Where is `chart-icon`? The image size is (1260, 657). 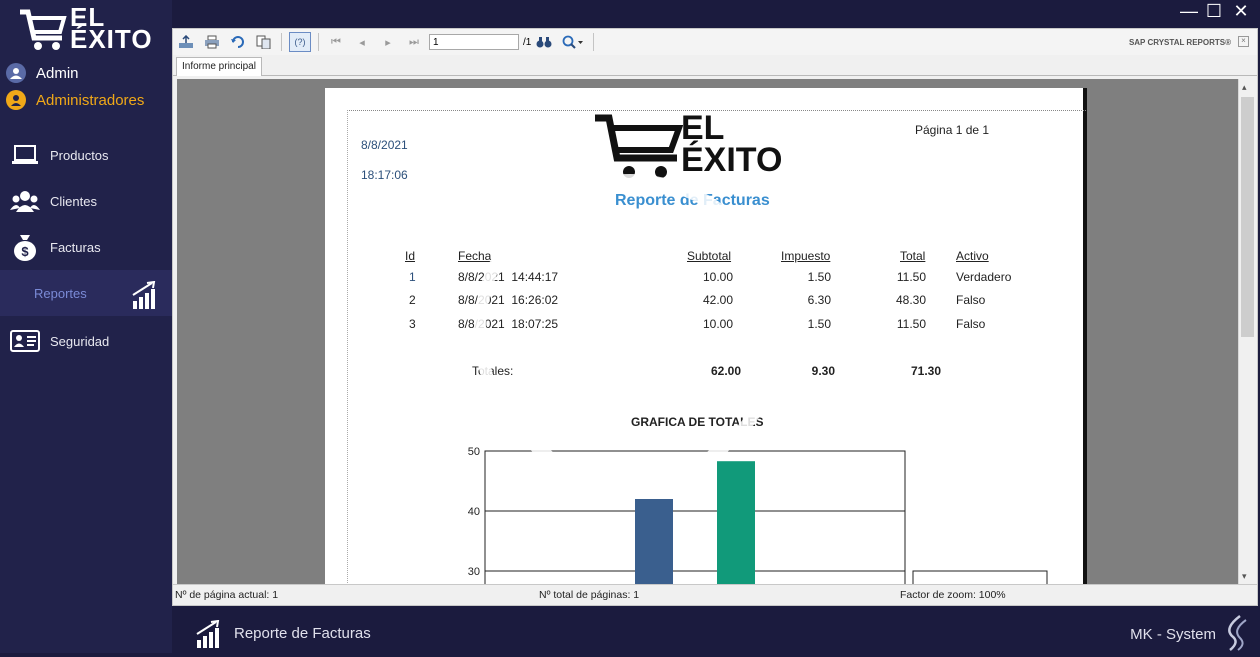
chart-icon is located at coordinates (145, 296).